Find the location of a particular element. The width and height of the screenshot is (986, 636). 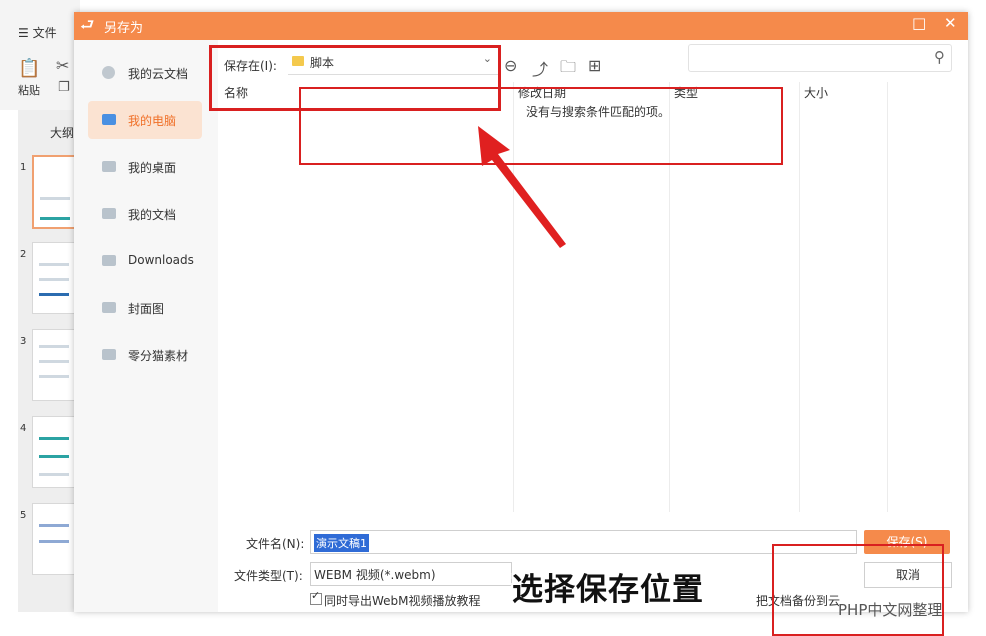

cloud-icon is located at coordinates (108, 72).